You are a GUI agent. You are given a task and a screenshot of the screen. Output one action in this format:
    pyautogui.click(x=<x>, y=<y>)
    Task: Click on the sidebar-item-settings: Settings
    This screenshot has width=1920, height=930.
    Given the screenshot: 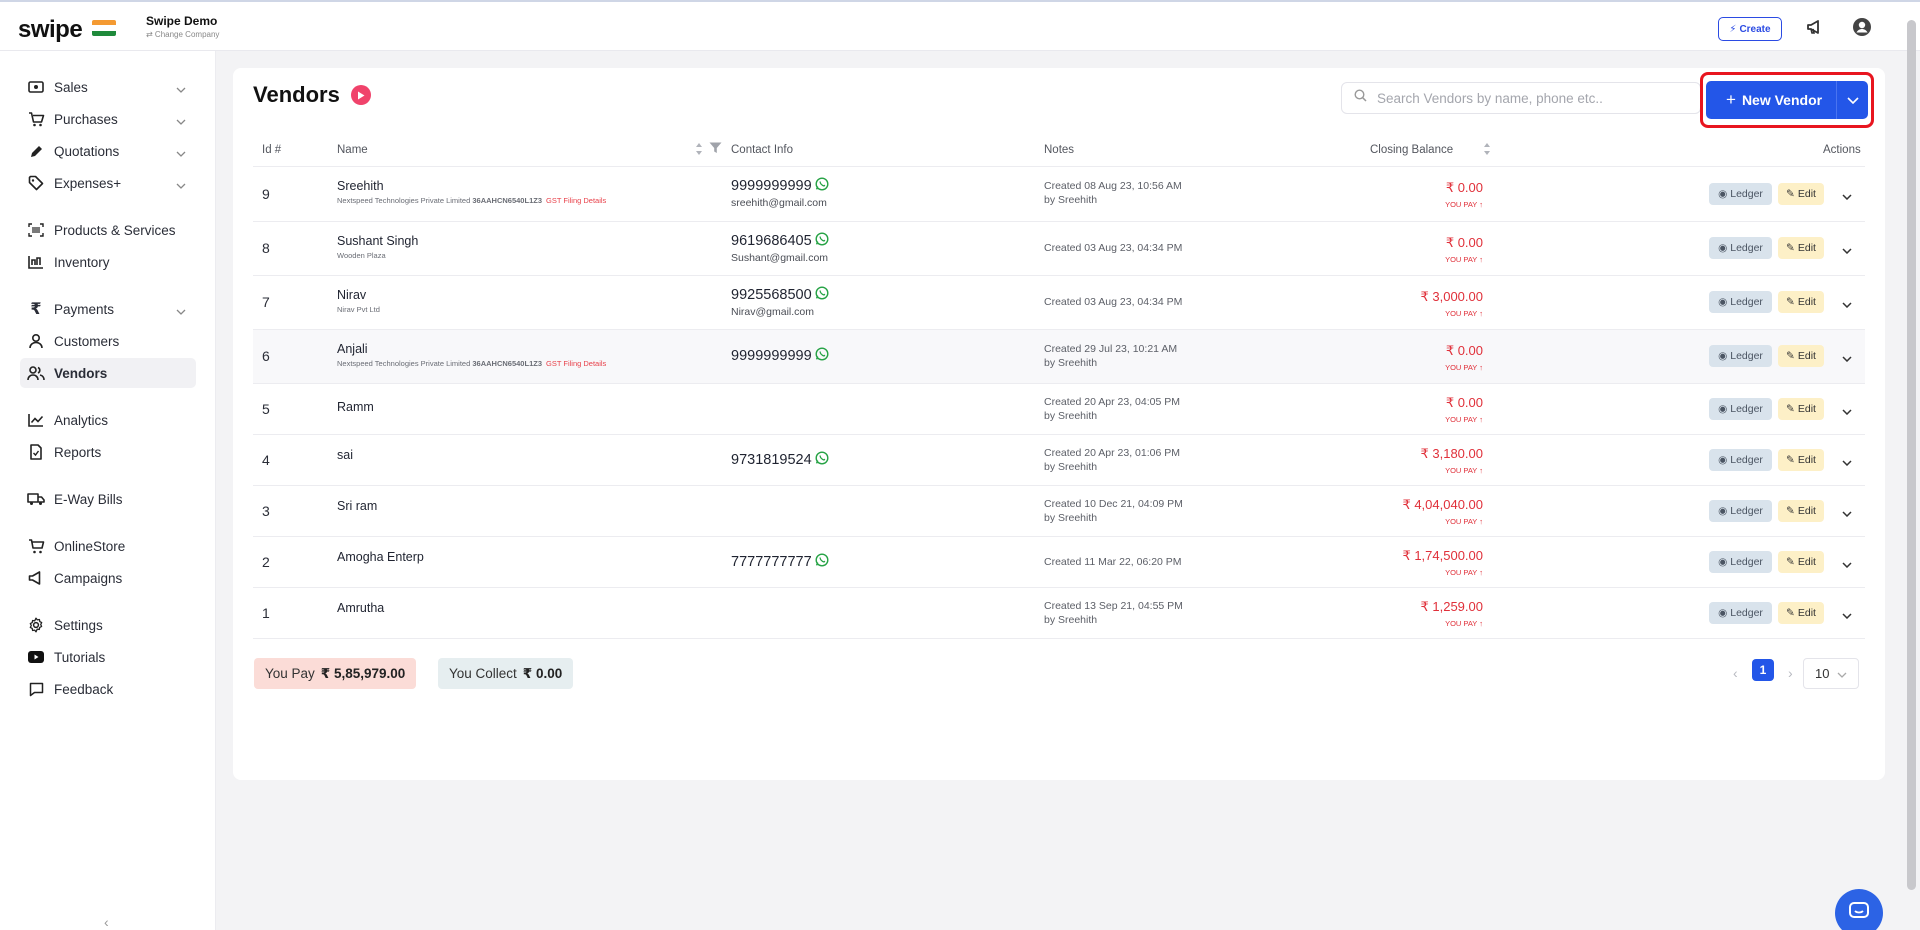 What is the action you would take?
    pyautogui.click(x=108, y=625)
    